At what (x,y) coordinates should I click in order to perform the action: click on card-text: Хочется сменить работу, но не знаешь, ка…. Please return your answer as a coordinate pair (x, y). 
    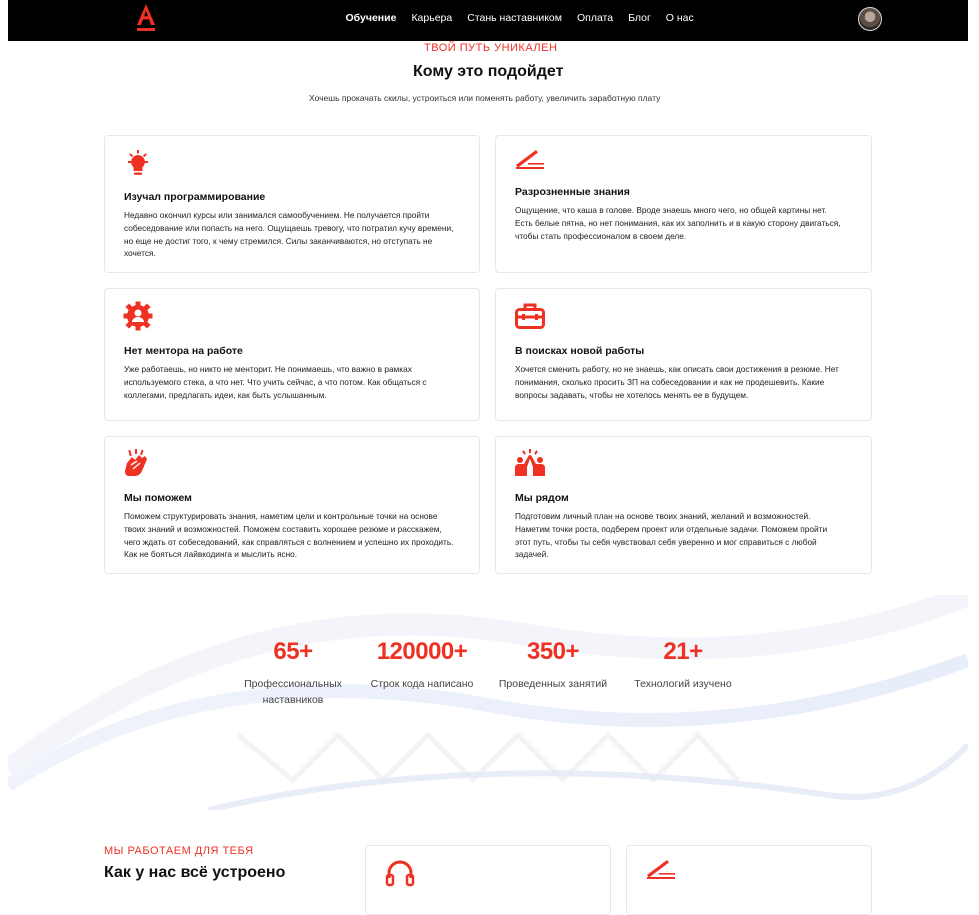
    Looking at the image, I should click on (677, 382).